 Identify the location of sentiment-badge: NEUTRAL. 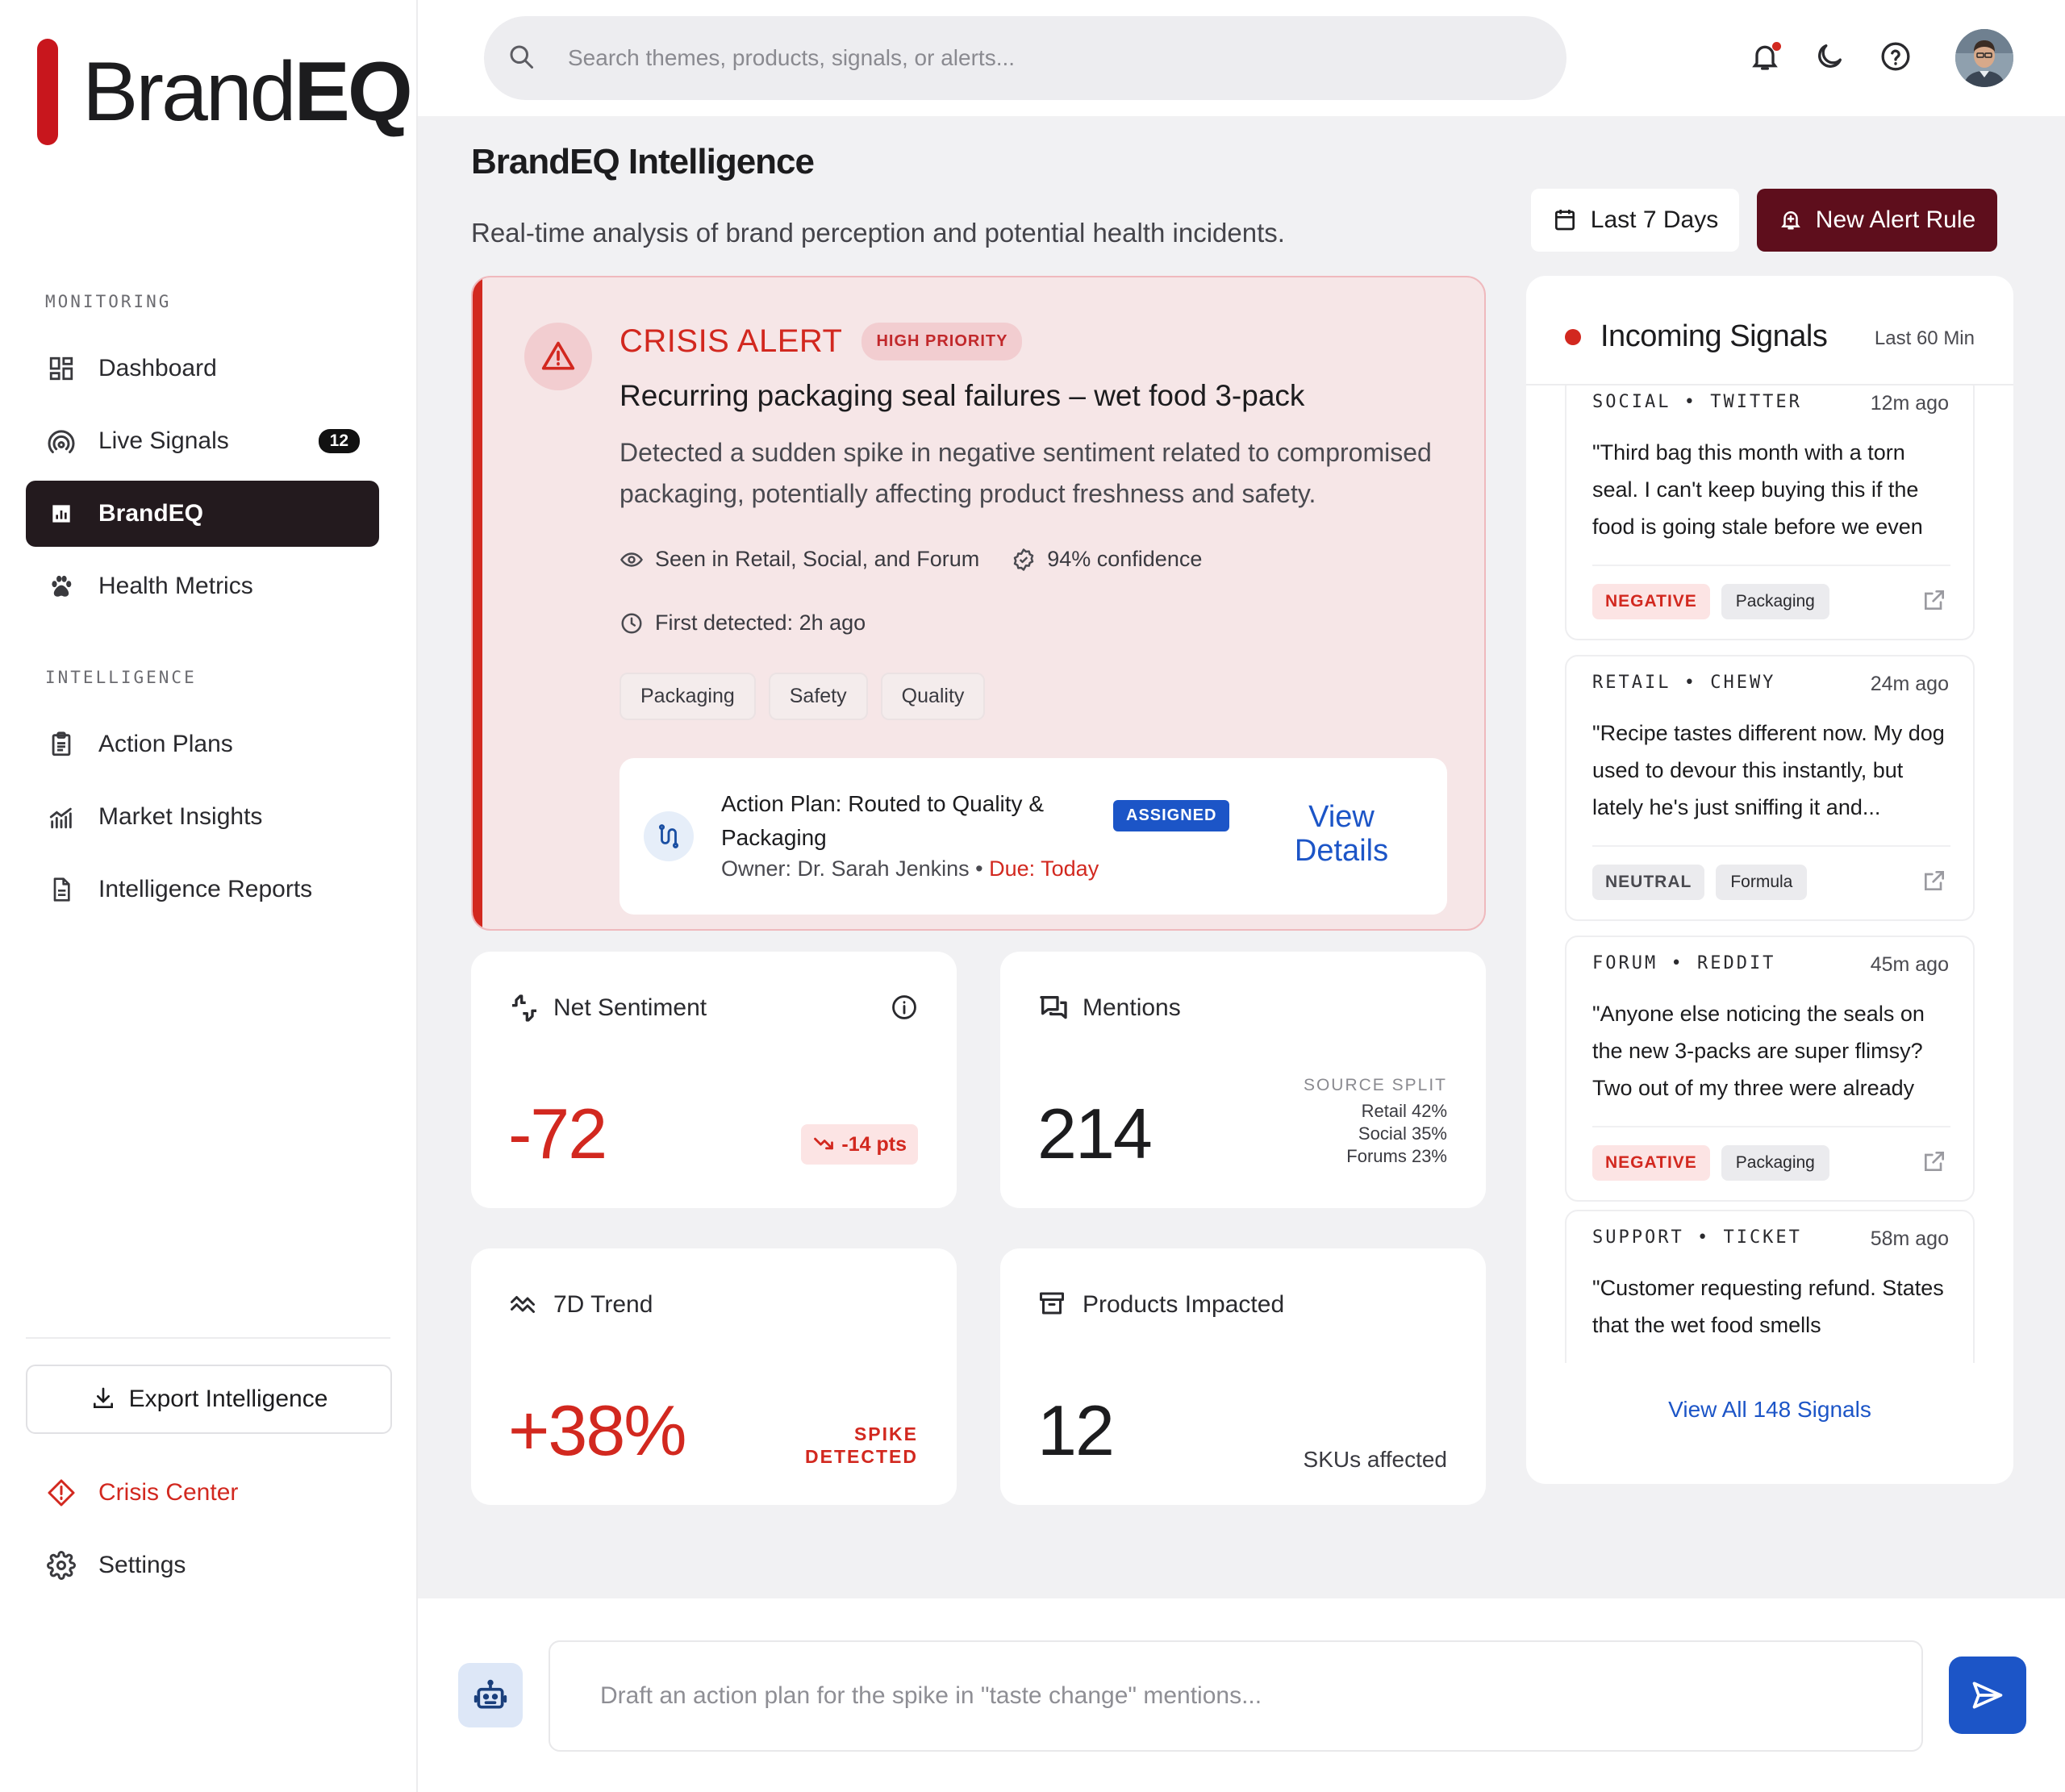
(1648, 883).